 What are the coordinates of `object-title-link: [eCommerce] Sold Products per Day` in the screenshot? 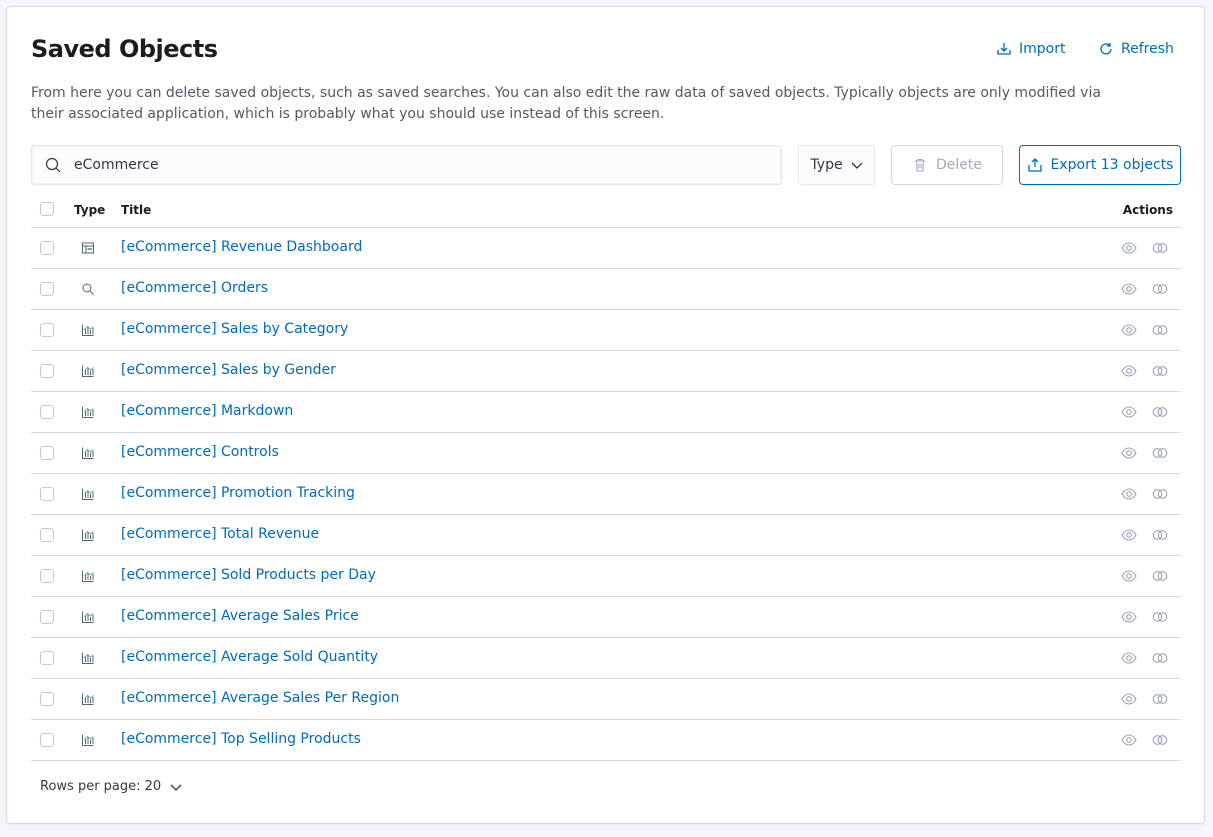 It's located at (248, 575).